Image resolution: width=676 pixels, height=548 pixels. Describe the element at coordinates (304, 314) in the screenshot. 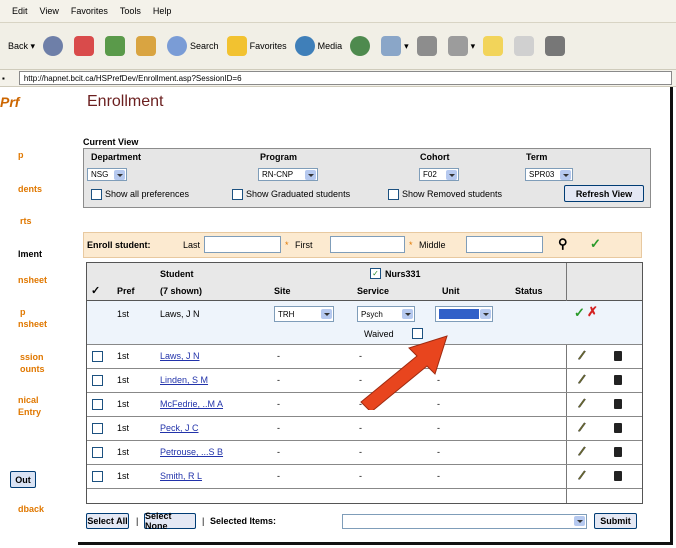

I see `site-select: TRH` at that location.